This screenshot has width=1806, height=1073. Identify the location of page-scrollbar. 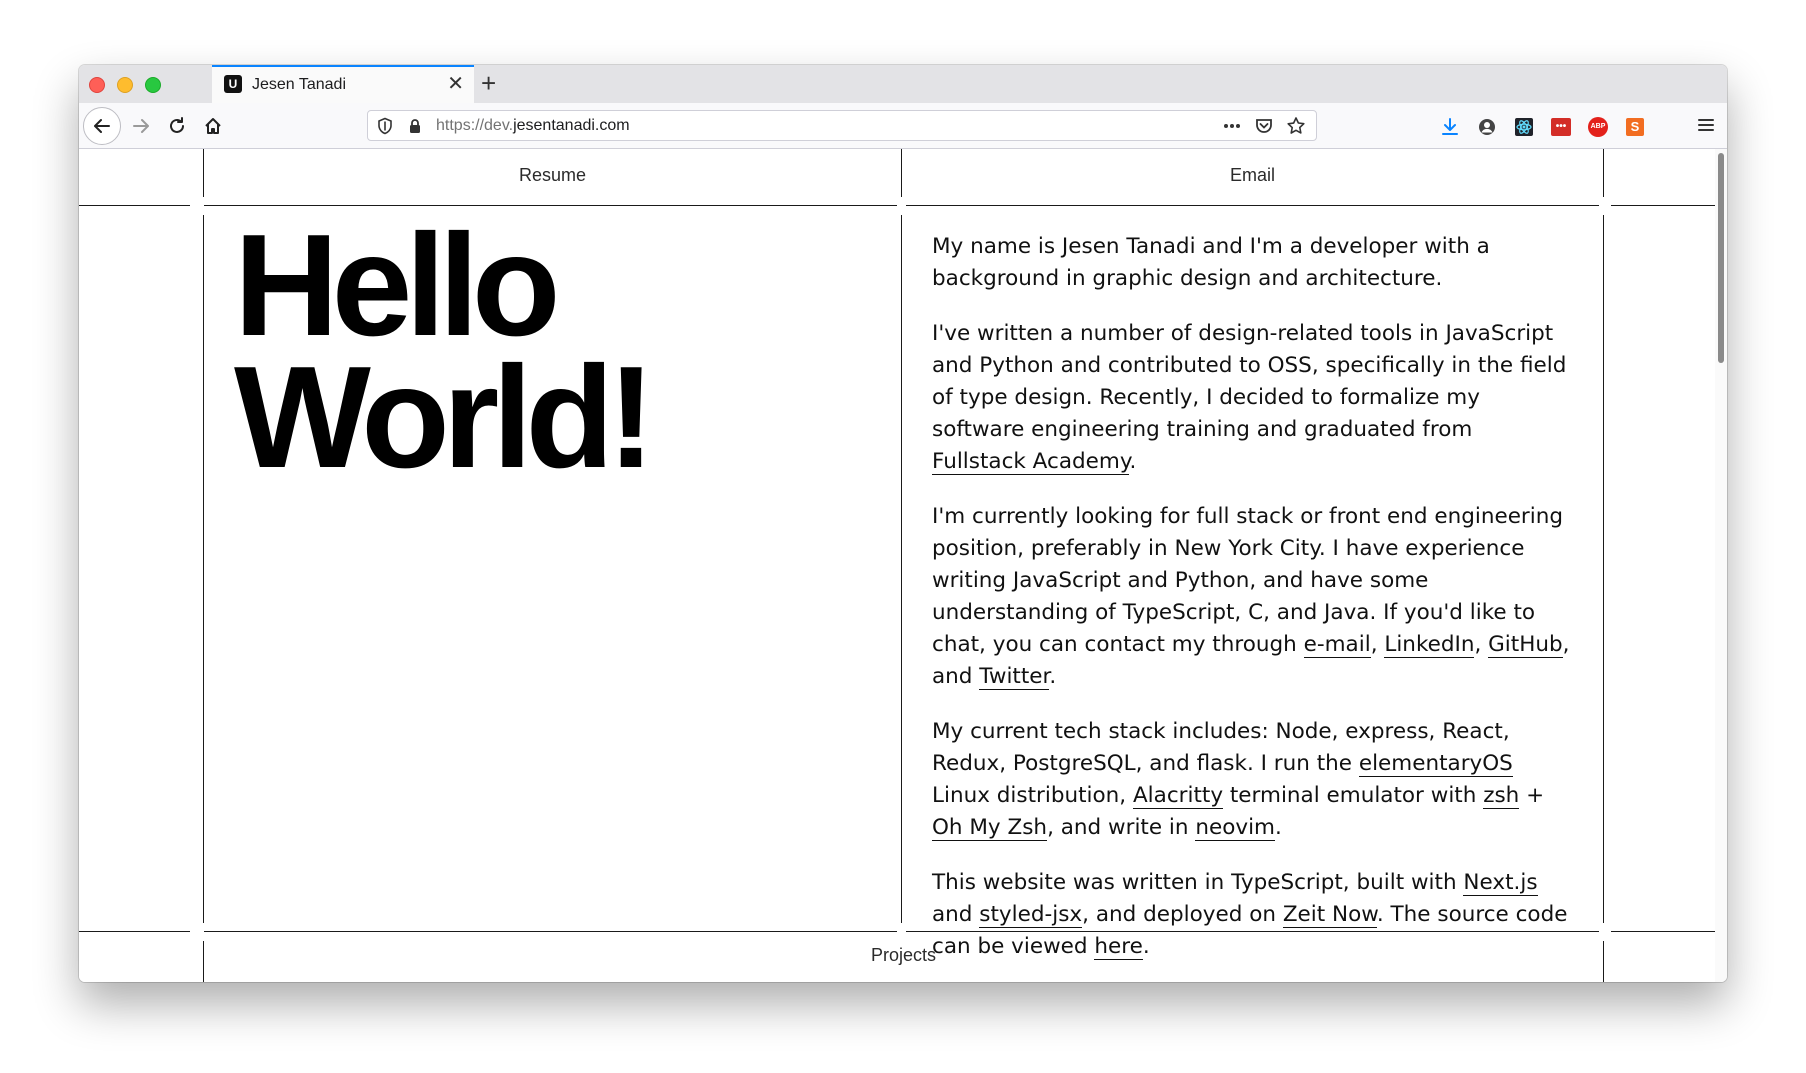
(1721, 565).